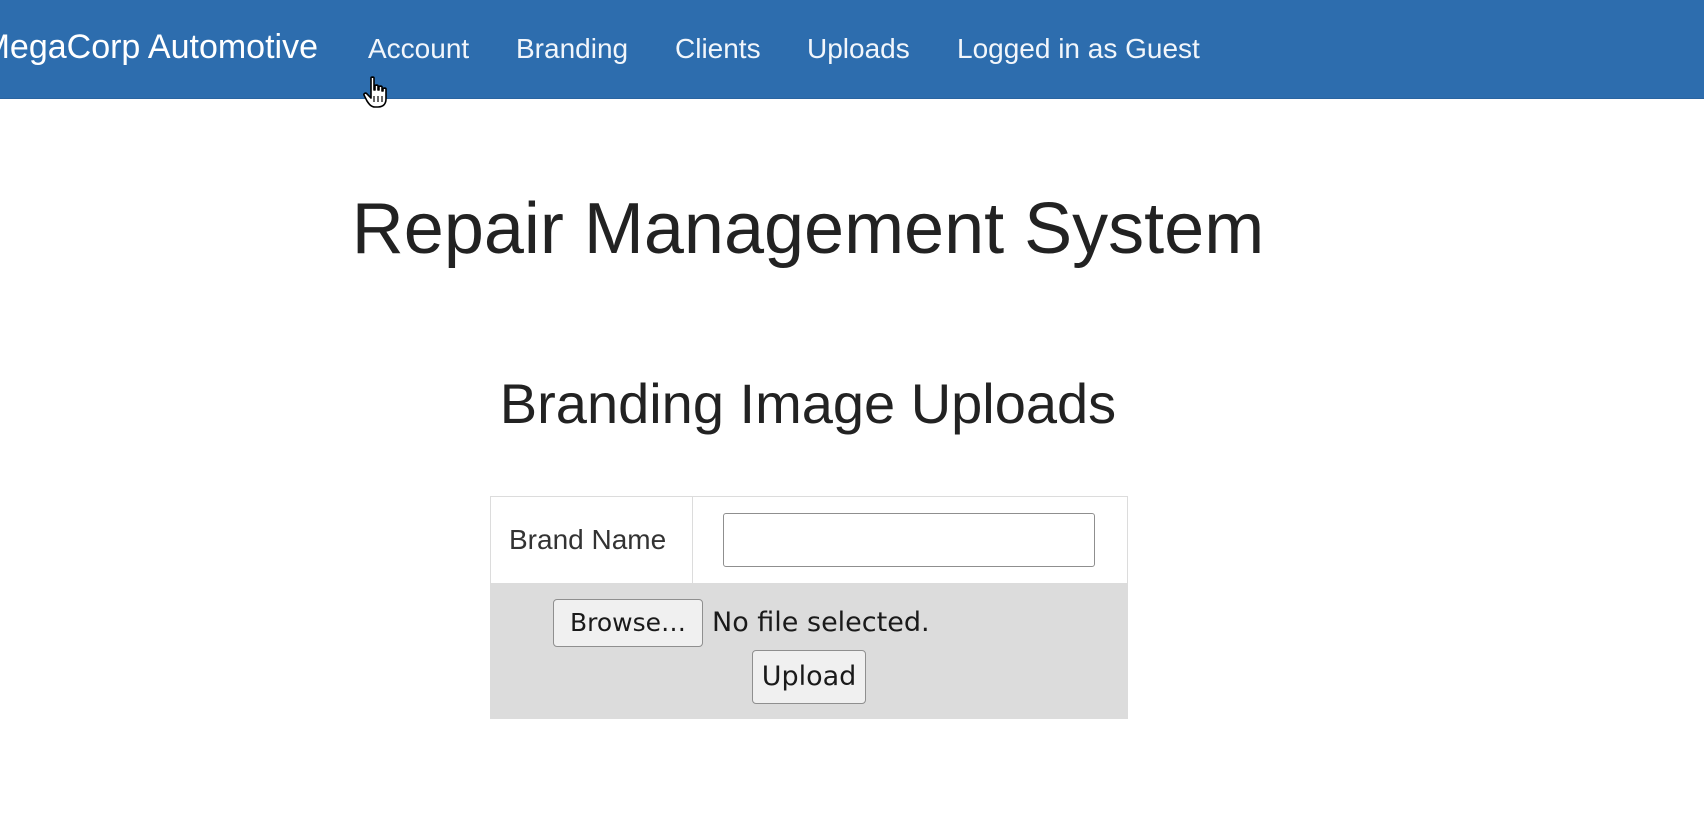 The image size is (1704, 832). I want to click on nav-item-uploads: Uploads, so click(858, 49).